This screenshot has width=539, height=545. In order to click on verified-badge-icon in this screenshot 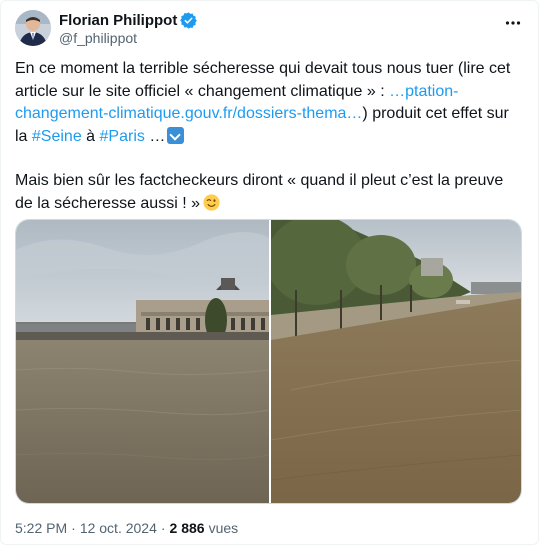, I will do `click(189, 20)`.